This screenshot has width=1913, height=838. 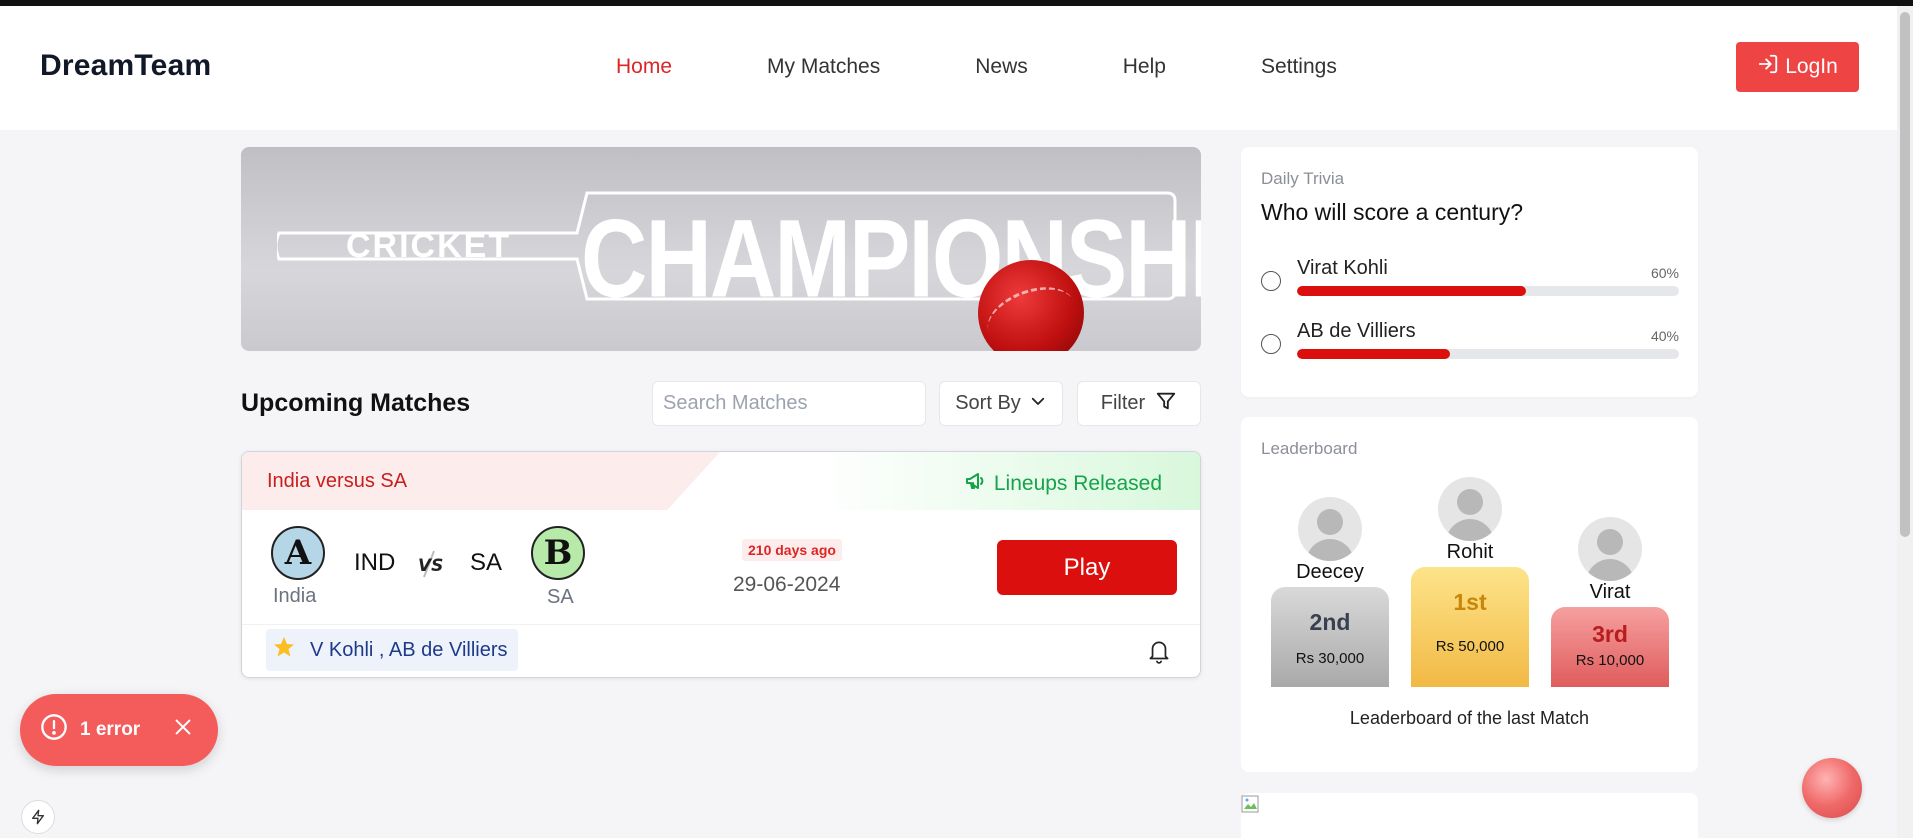 I want to click on ad-card, so click(x=1469, y=815).